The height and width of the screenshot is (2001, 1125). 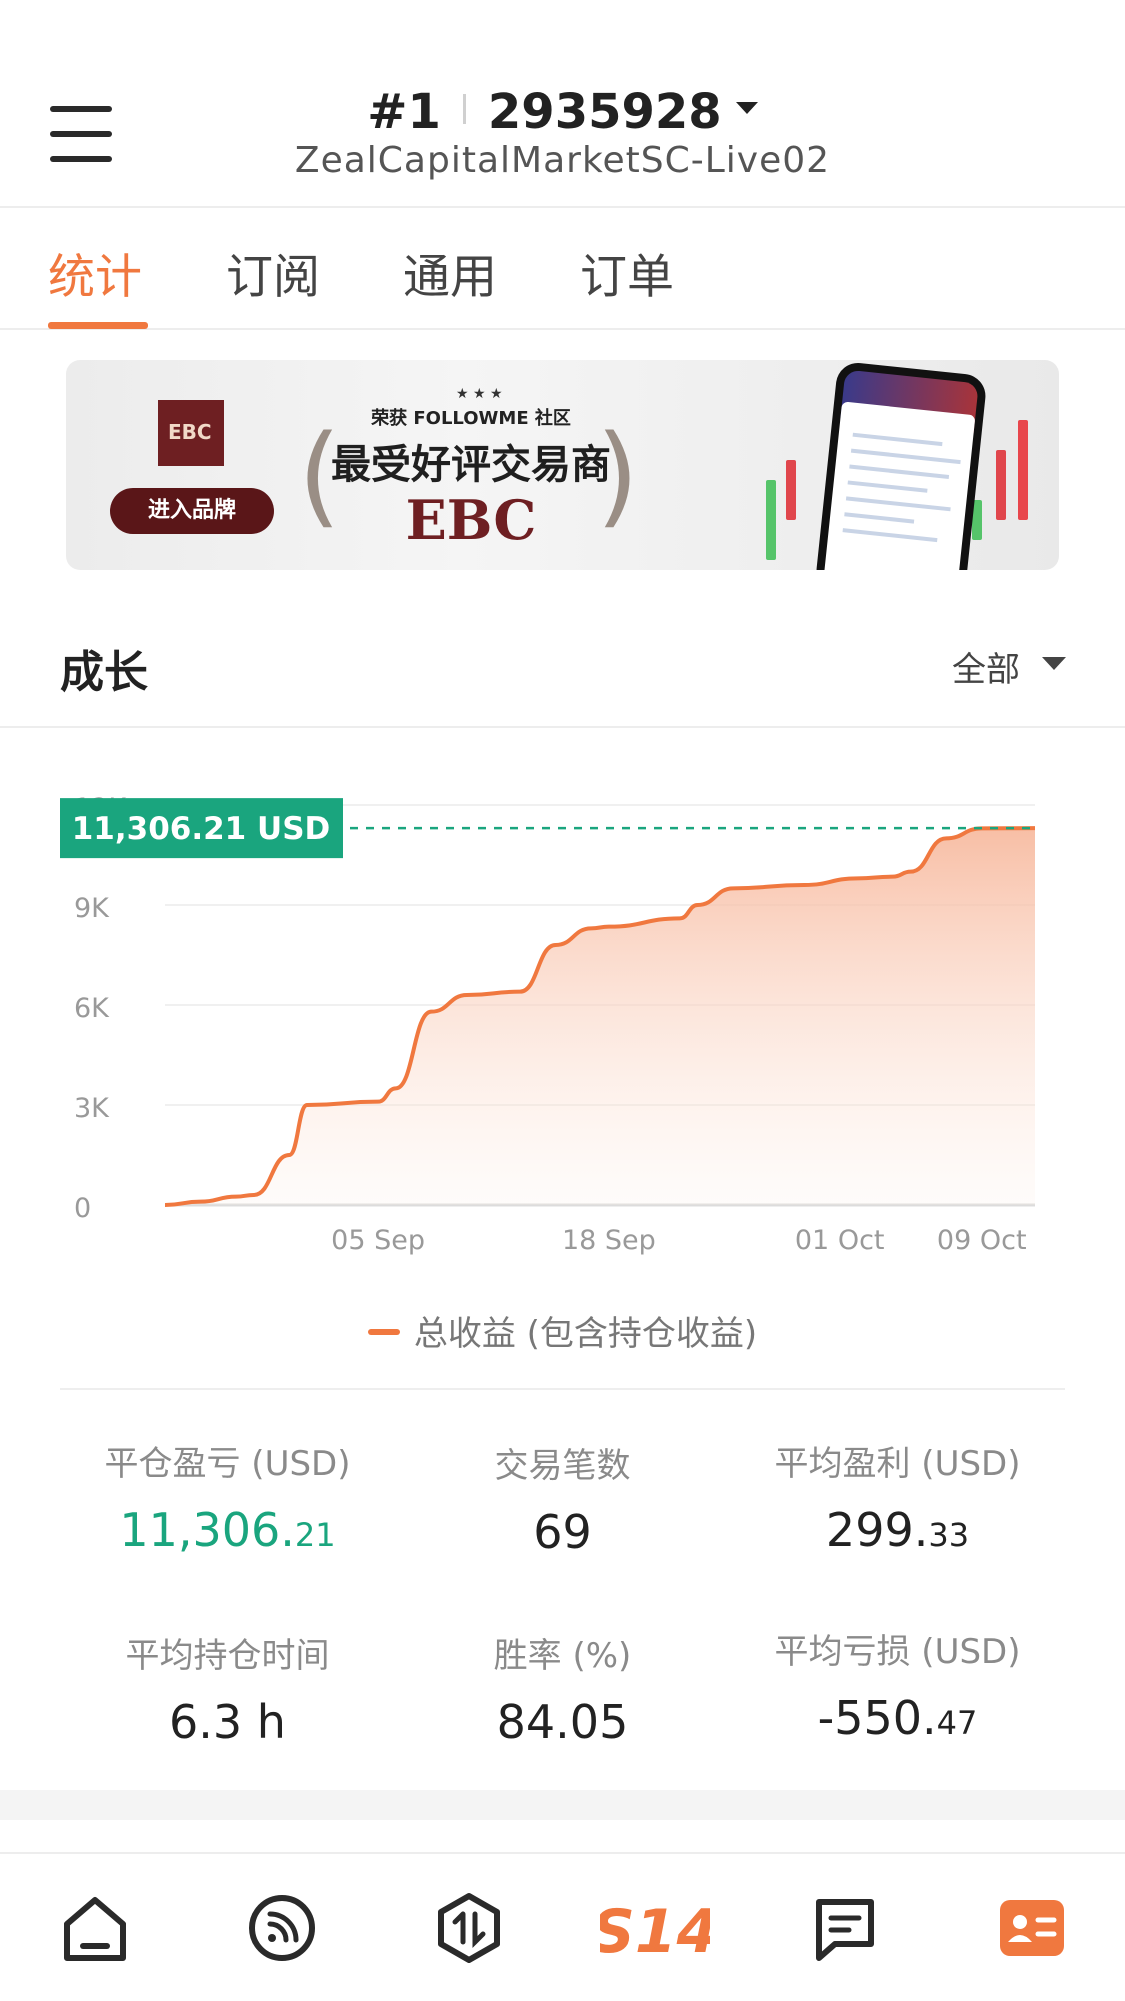 What do you see at coordinates (845, 1928) in the screenshot?
I see `message-icon` at bounding box center [845, 1928].